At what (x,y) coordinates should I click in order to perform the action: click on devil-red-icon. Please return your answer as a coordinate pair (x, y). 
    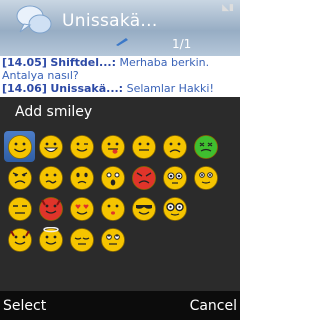
    Looking at the image, I should click on (50, 208).